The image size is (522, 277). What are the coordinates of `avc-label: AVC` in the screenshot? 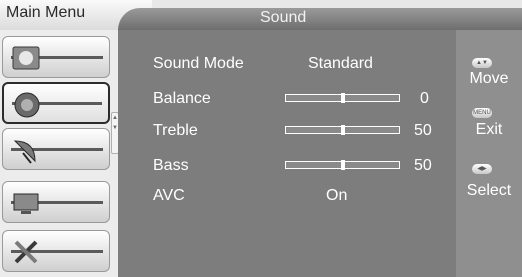 It's located at (169, 195).